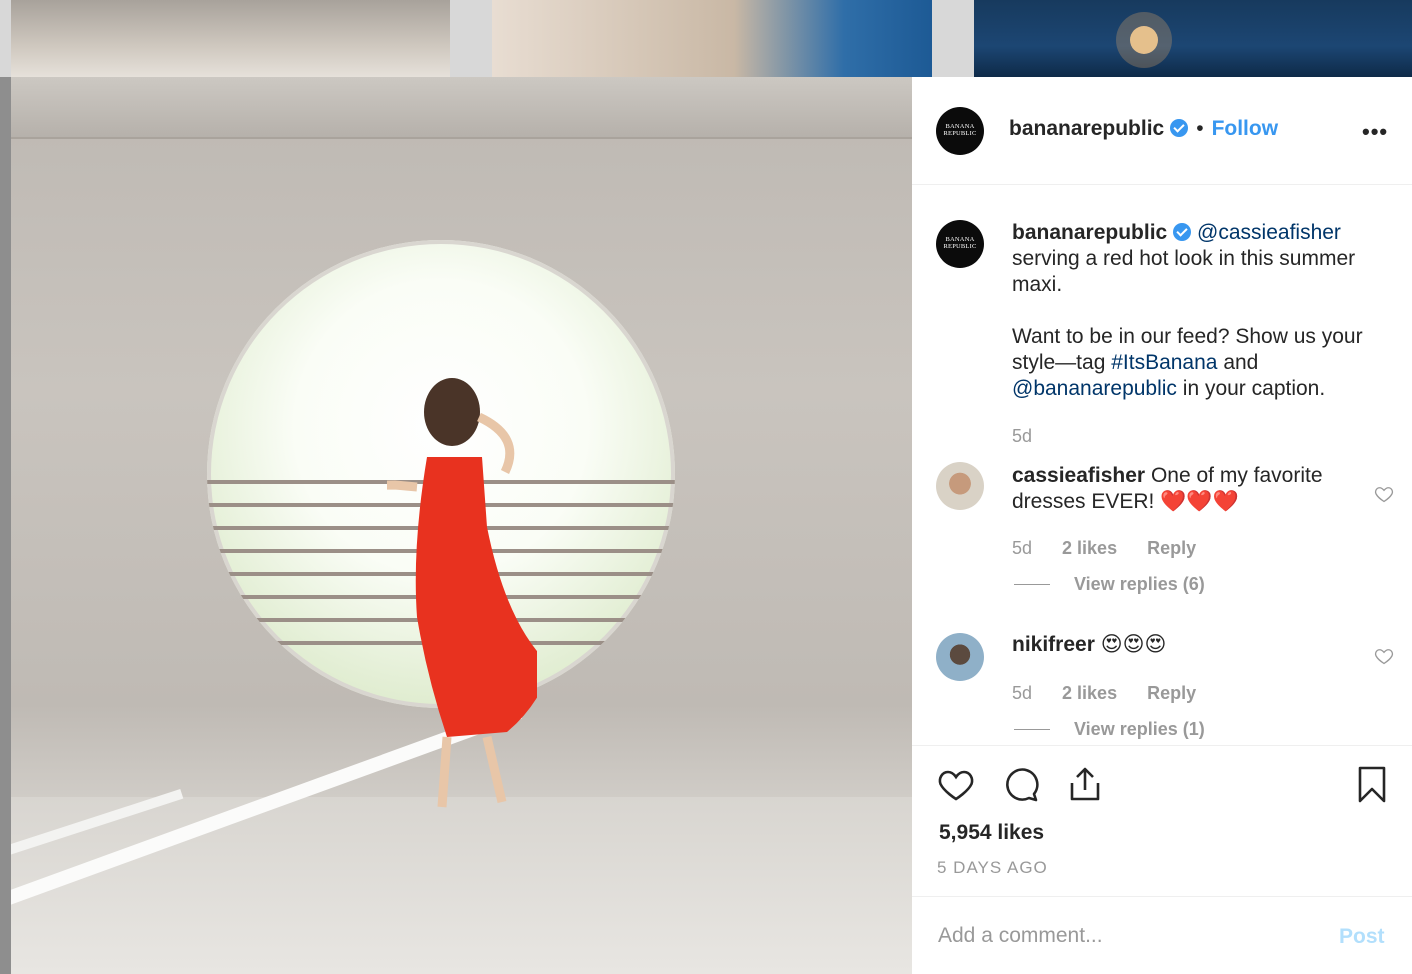  Describe the element at coordinates (1085, 785) in the screenshot. I see `share-icon` at that location.